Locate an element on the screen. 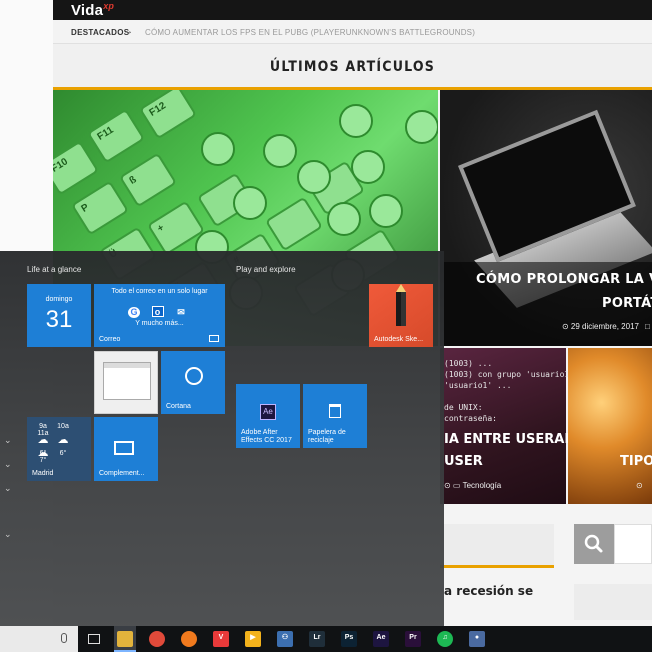 This screenshot has width=652, height=652. latest-articles-header: ÚLTIMOS ARTÍCULOS is located at coordinates (352, 67).